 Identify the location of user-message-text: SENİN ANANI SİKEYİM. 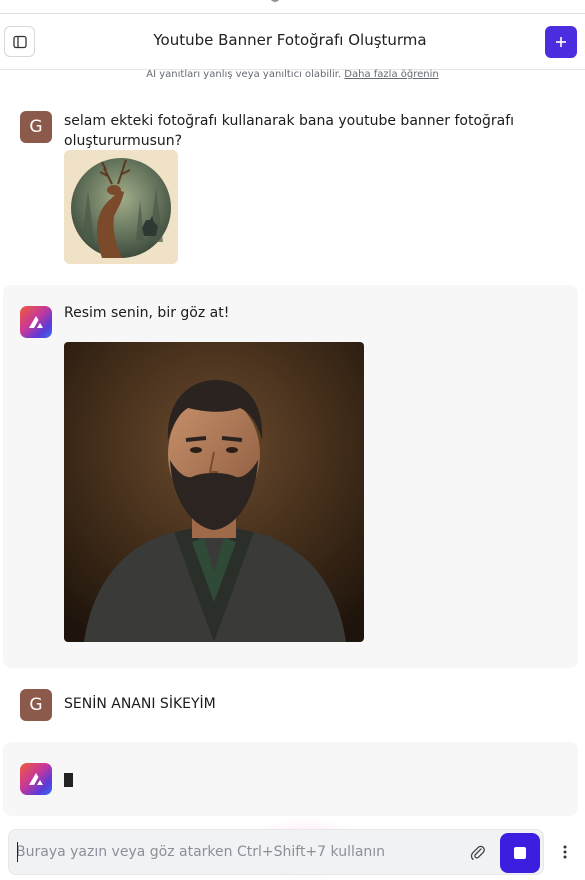
(140, 704).